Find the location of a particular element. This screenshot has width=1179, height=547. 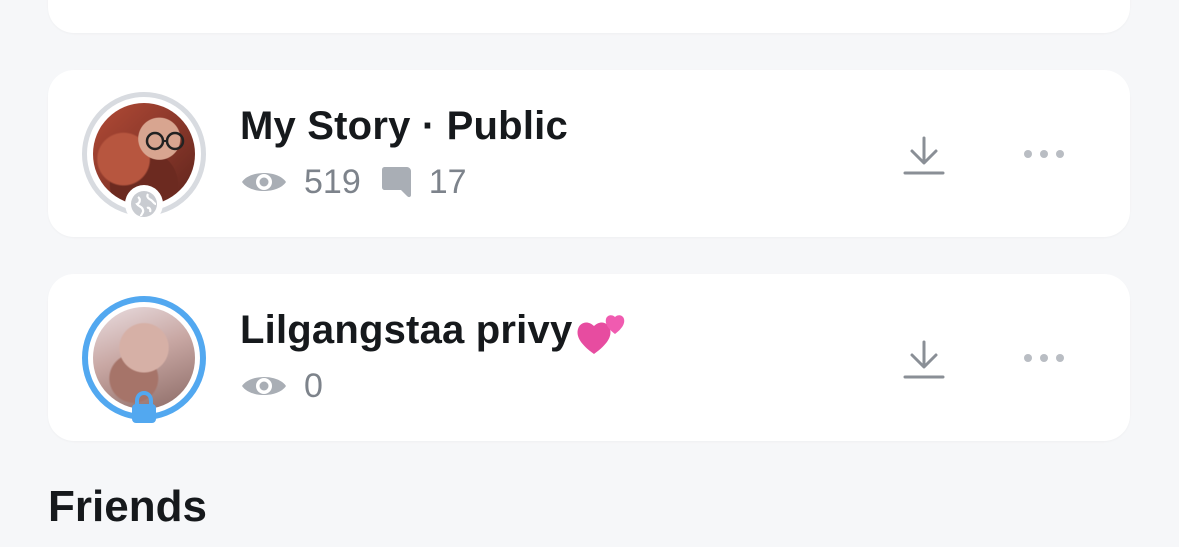

globe-icon is located at coordinates (144, 204).